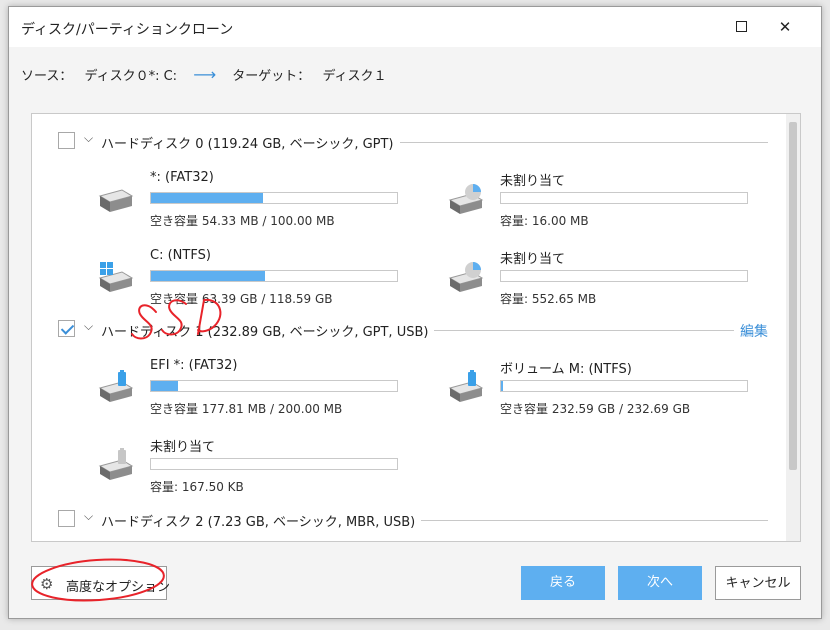  I want to click on partition-capacity: 容量: 167.50 KB, so click(197, 487).